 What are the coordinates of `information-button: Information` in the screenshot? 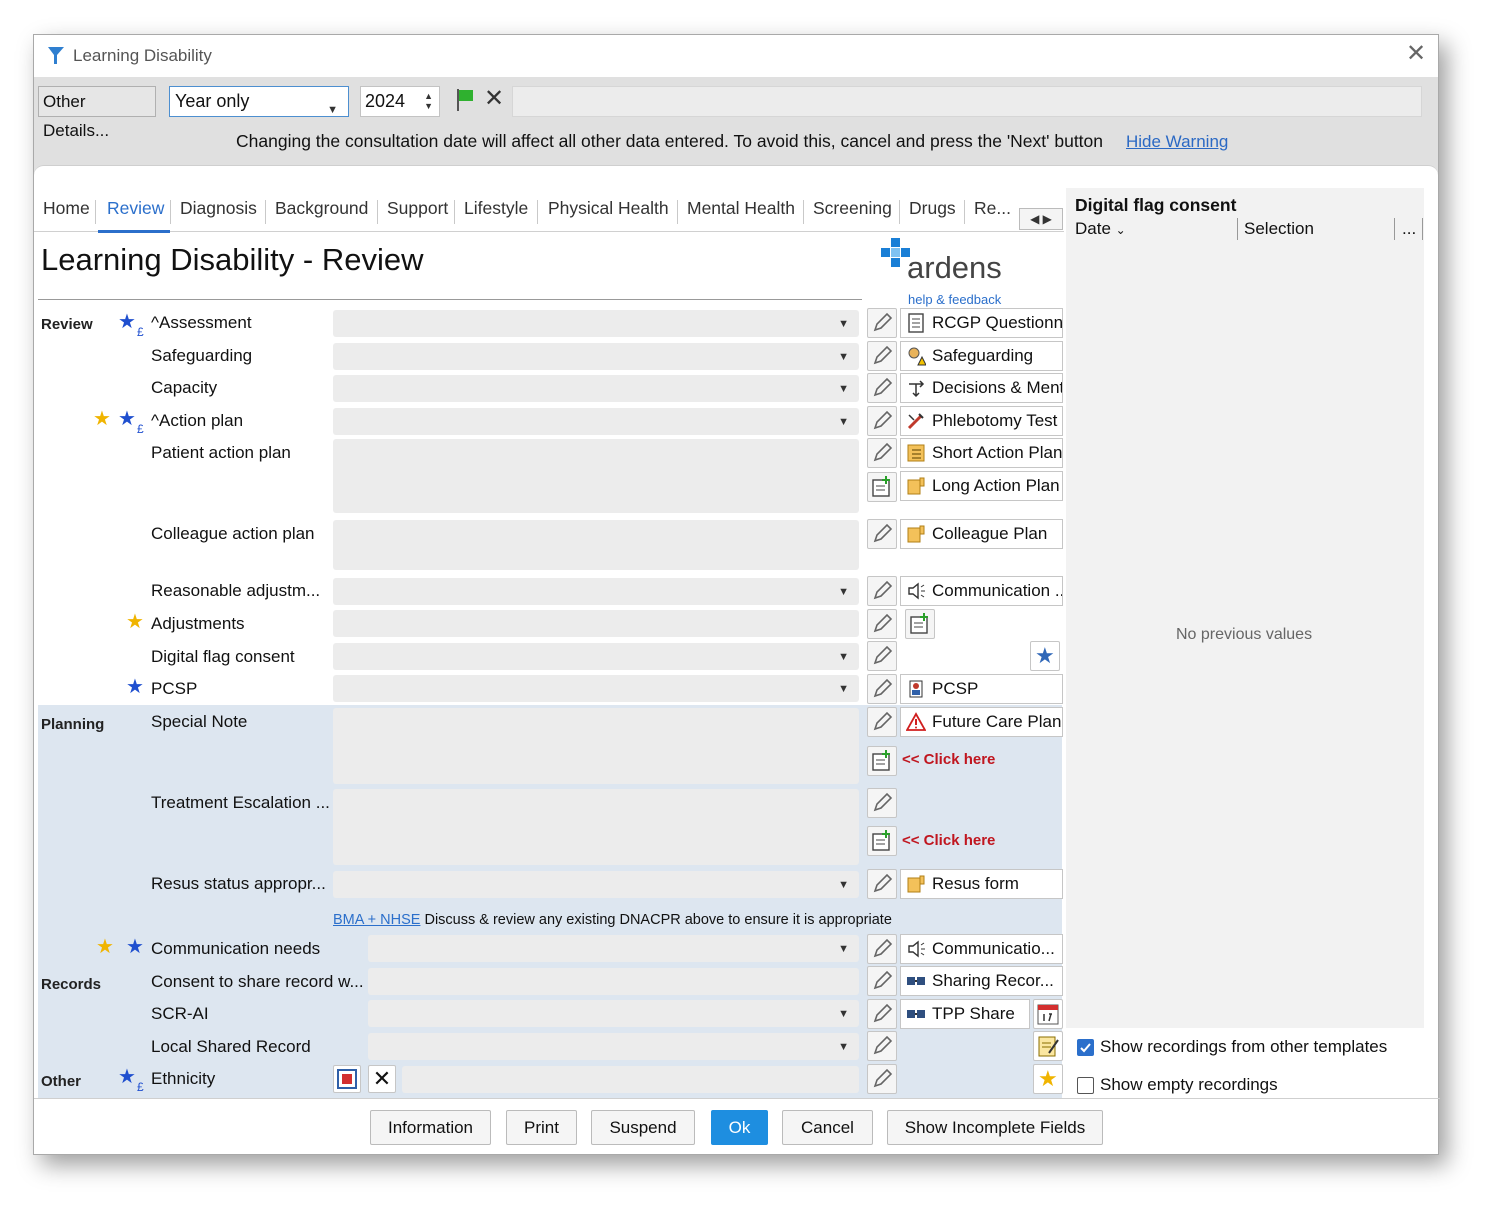 It's located at (430, 1127).